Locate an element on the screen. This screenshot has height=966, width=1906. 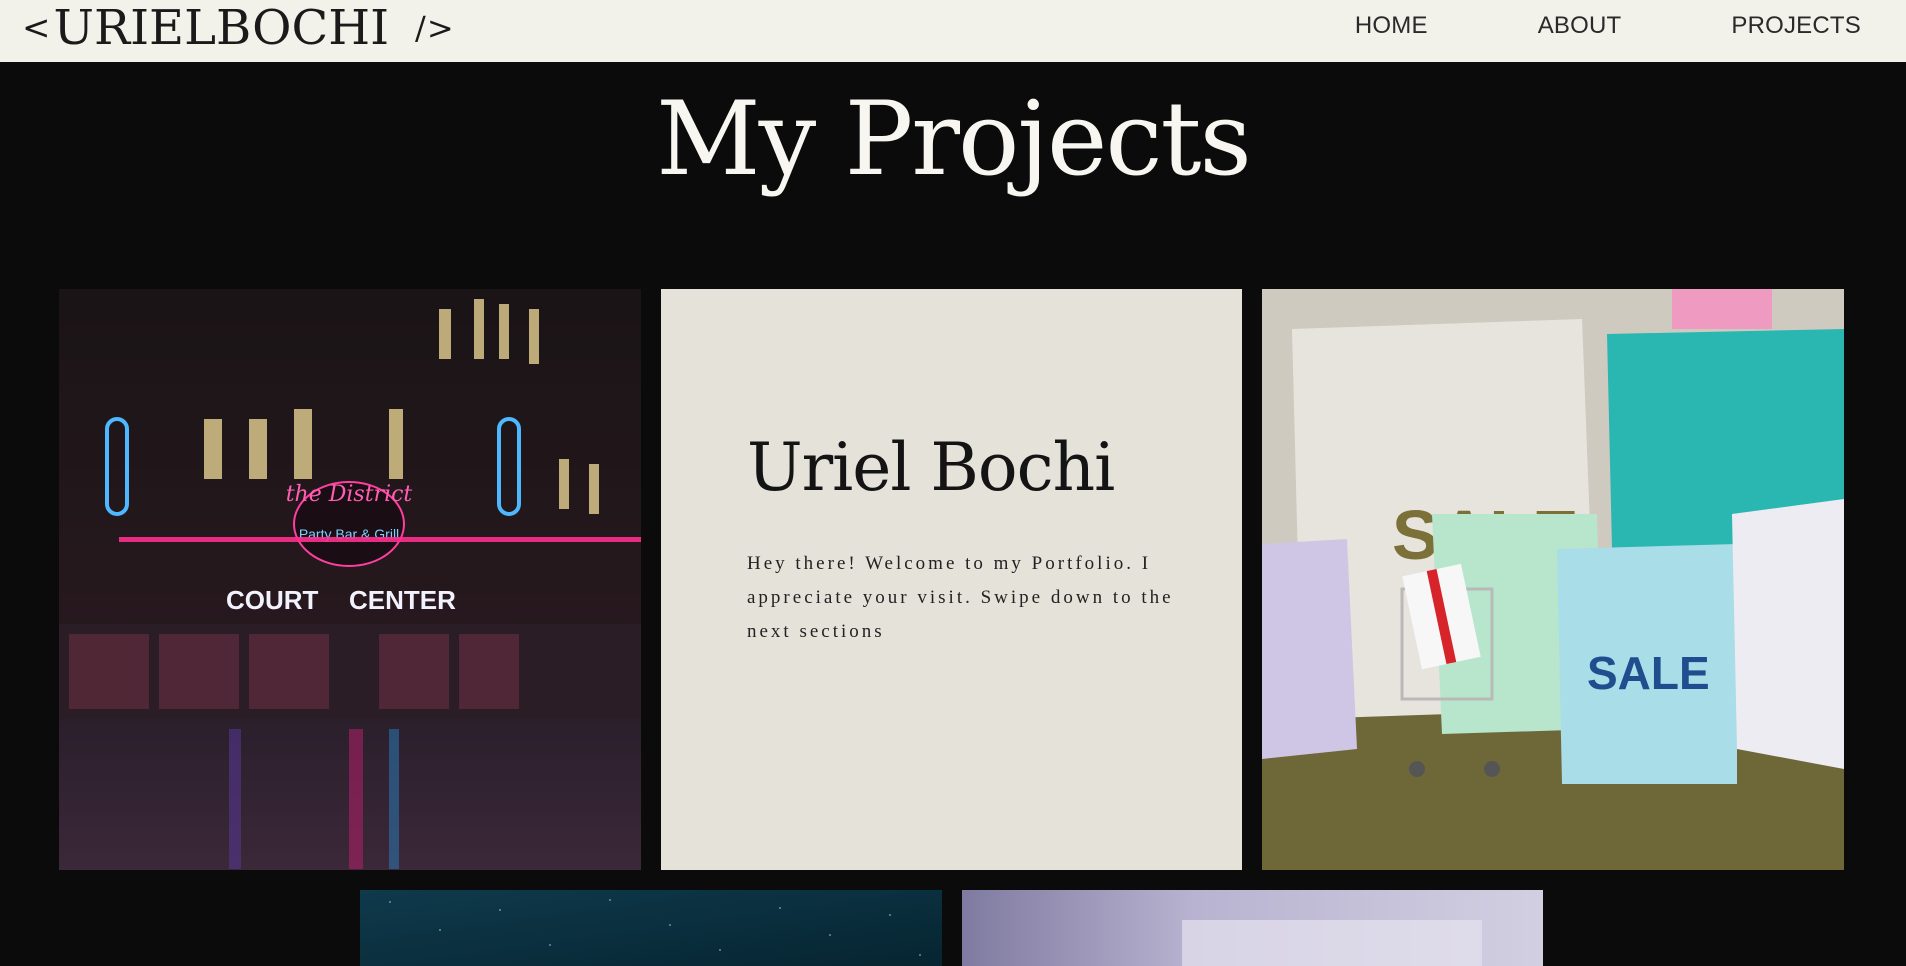
project-image-blurred-screen is located at coordinates (1252, 928).